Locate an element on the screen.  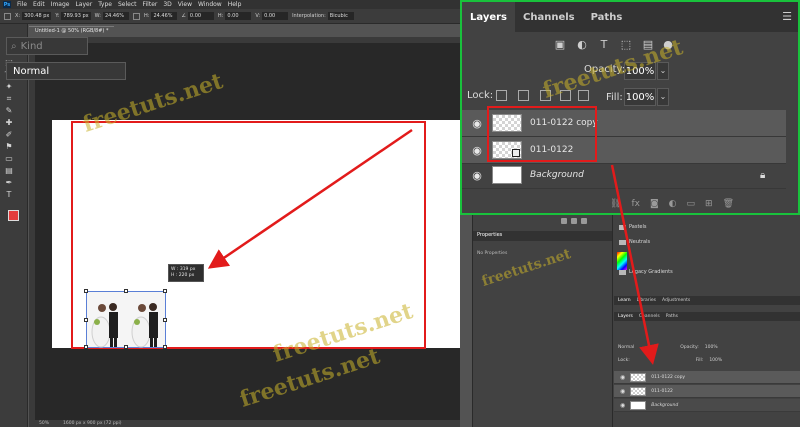
link-layers-icon: ⛓ is located at coordinates (615, 205).